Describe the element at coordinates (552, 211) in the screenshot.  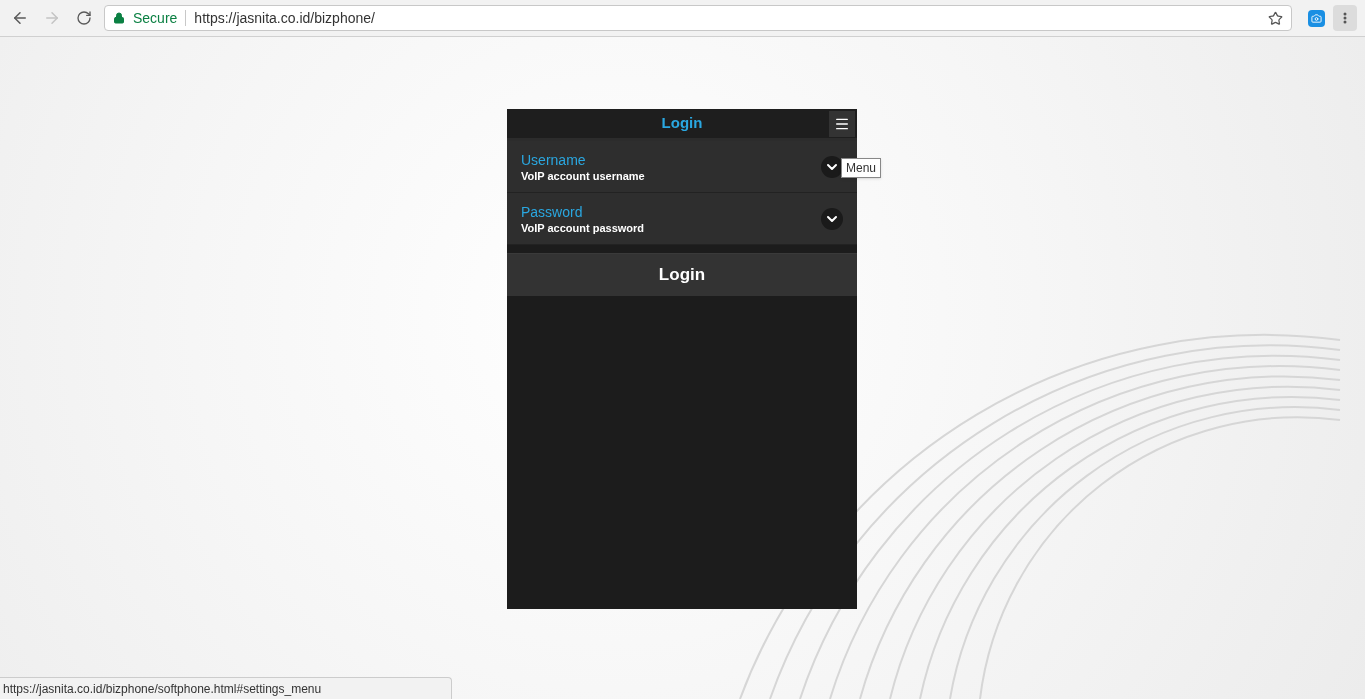
I see `field-label: Password` at that location.